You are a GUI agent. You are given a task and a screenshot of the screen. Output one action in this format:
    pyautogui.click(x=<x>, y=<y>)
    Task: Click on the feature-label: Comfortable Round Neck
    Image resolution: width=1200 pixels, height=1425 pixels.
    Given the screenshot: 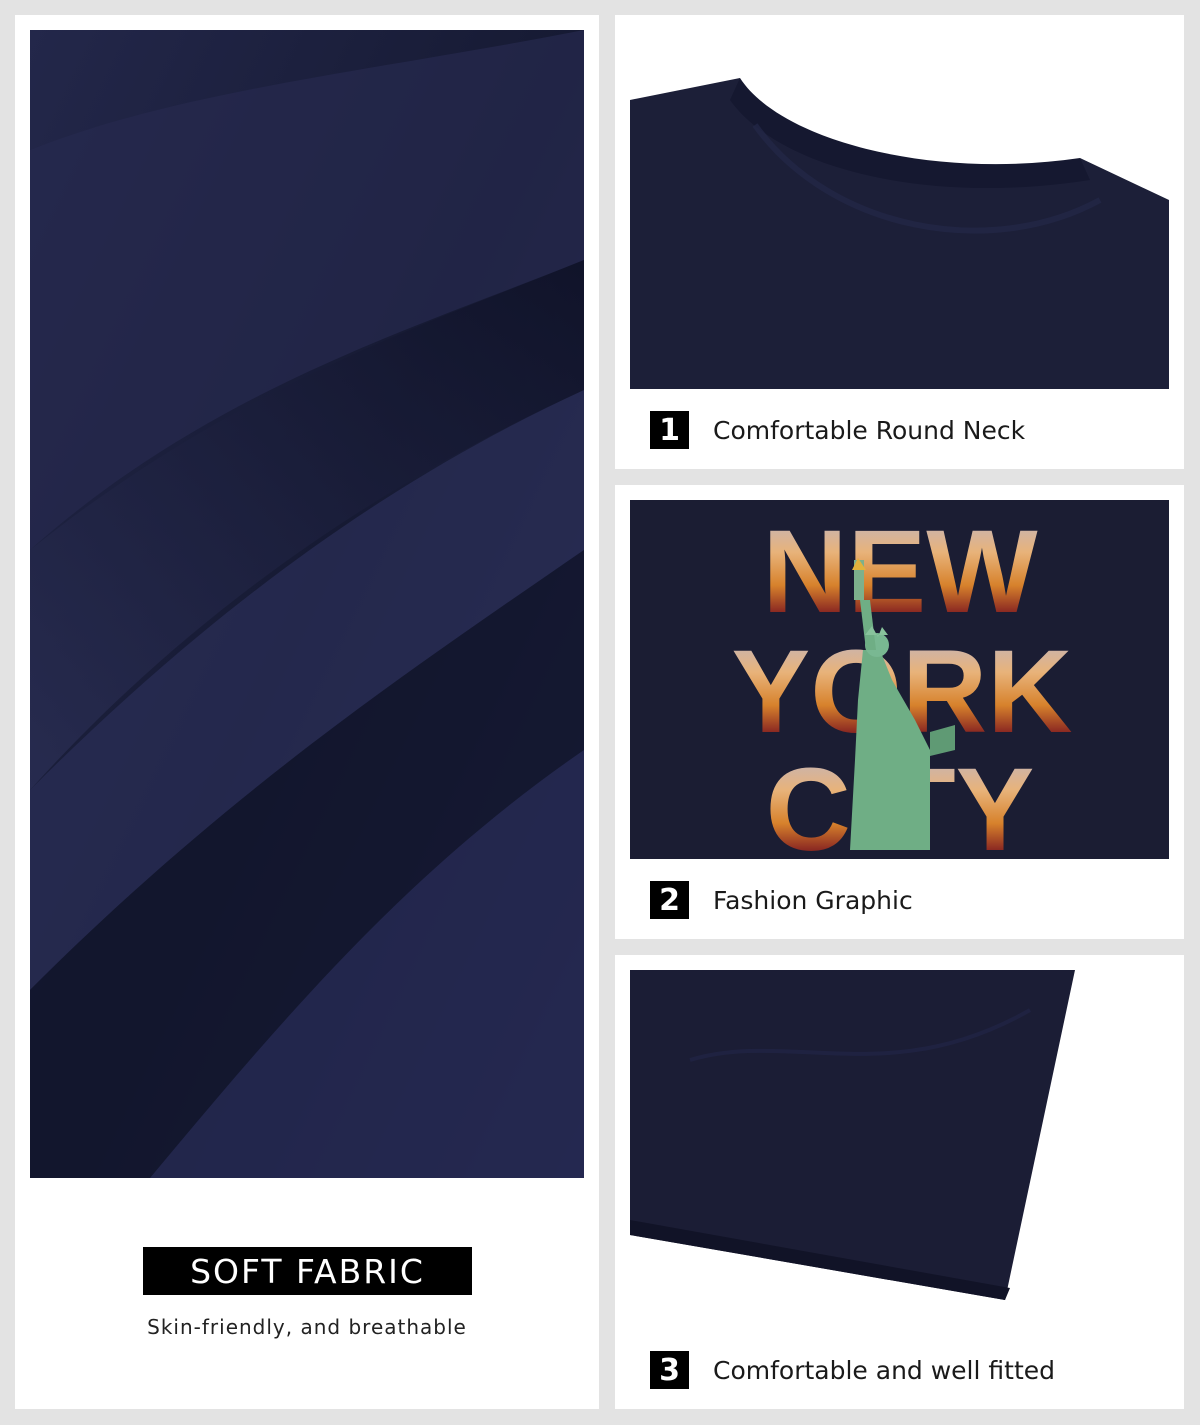 What is the action you would take?
    pyautogui.click(x=869, y=430)
    